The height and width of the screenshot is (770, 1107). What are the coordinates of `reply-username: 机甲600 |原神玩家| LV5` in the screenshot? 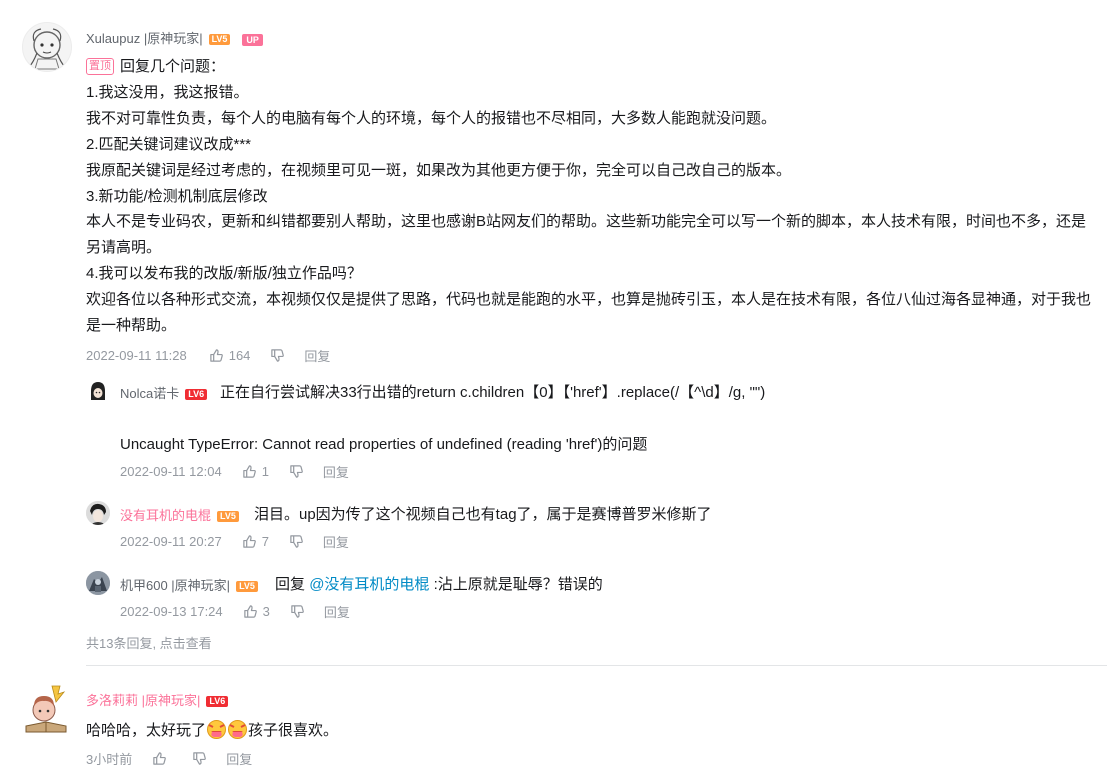 It's located at (189, 584).